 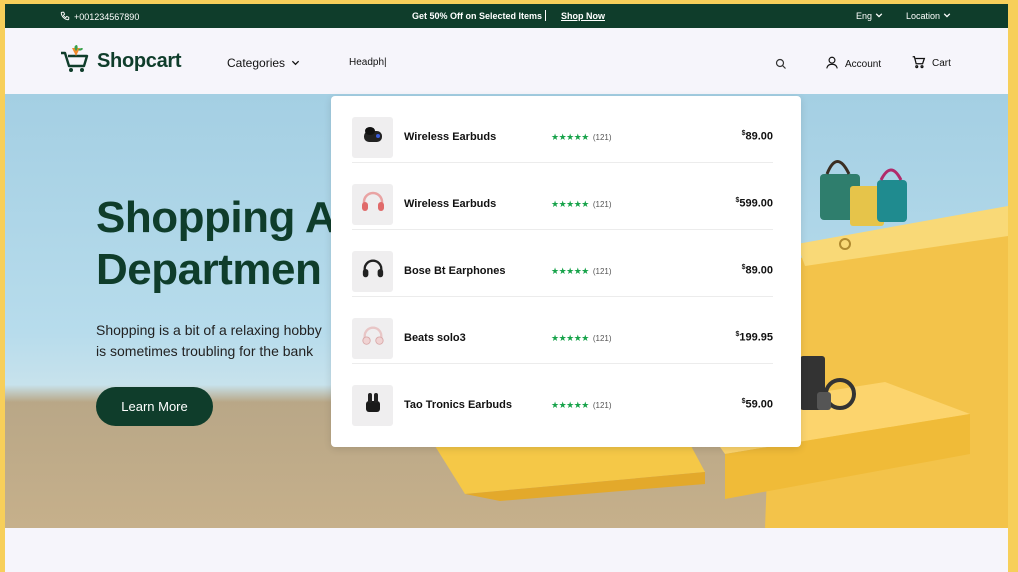 I want to click on price-value: 199.95, so click(x=756, y=337).